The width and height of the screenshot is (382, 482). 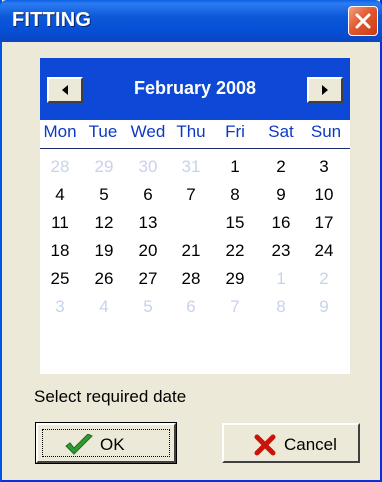 I want to click on calendar-day-selected: 14, so click(x=191, y=223).